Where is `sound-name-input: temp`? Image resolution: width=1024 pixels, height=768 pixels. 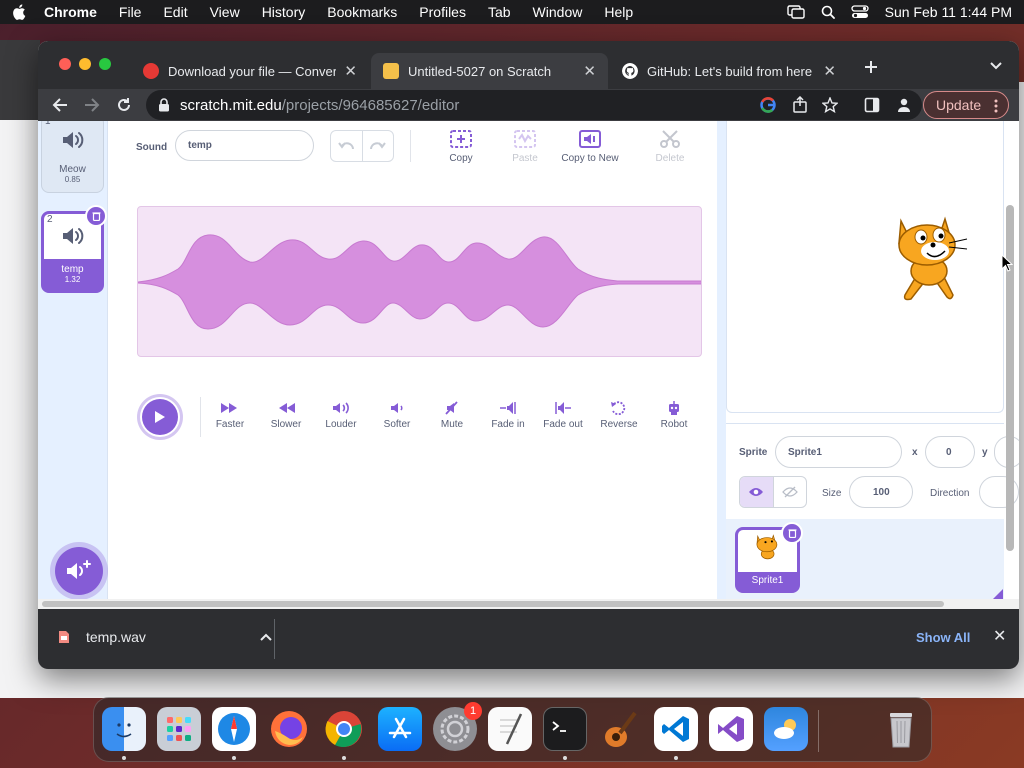
sound-name-input: temp is located at coordinates (244, 145).